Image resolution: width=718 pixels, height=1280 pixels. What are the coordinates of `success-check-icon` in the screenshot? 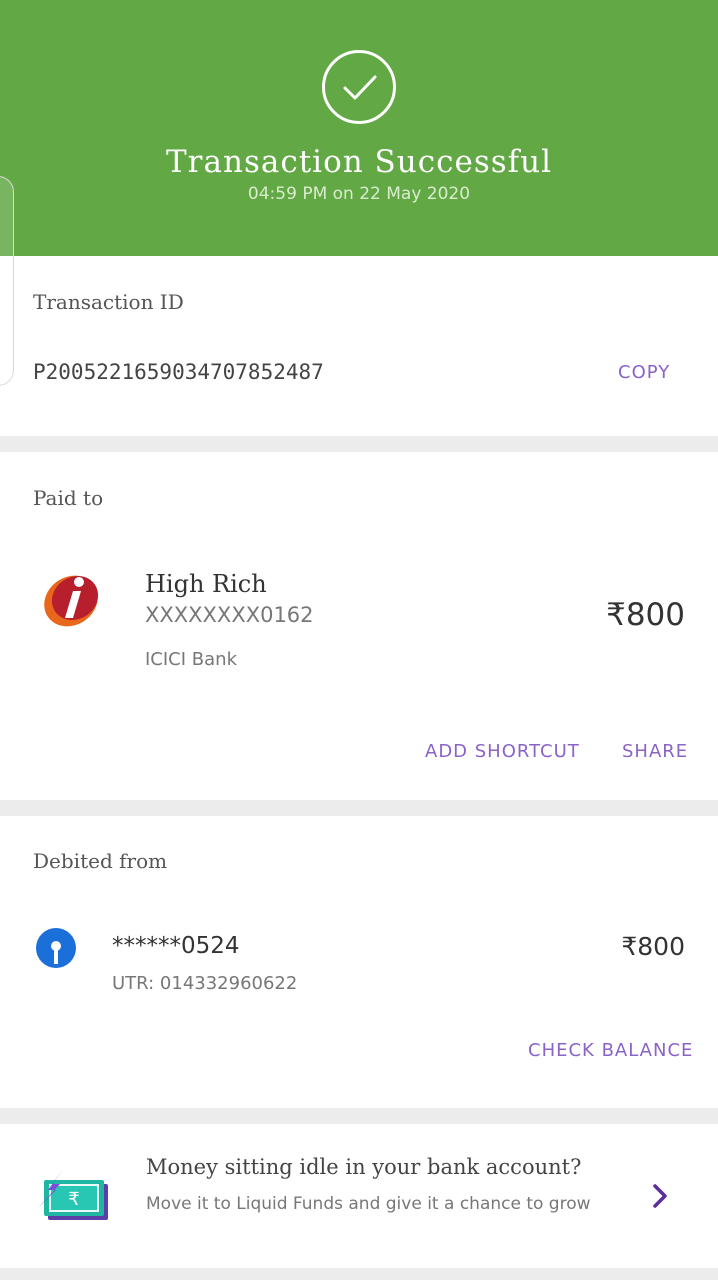 It's located at (359, 87).